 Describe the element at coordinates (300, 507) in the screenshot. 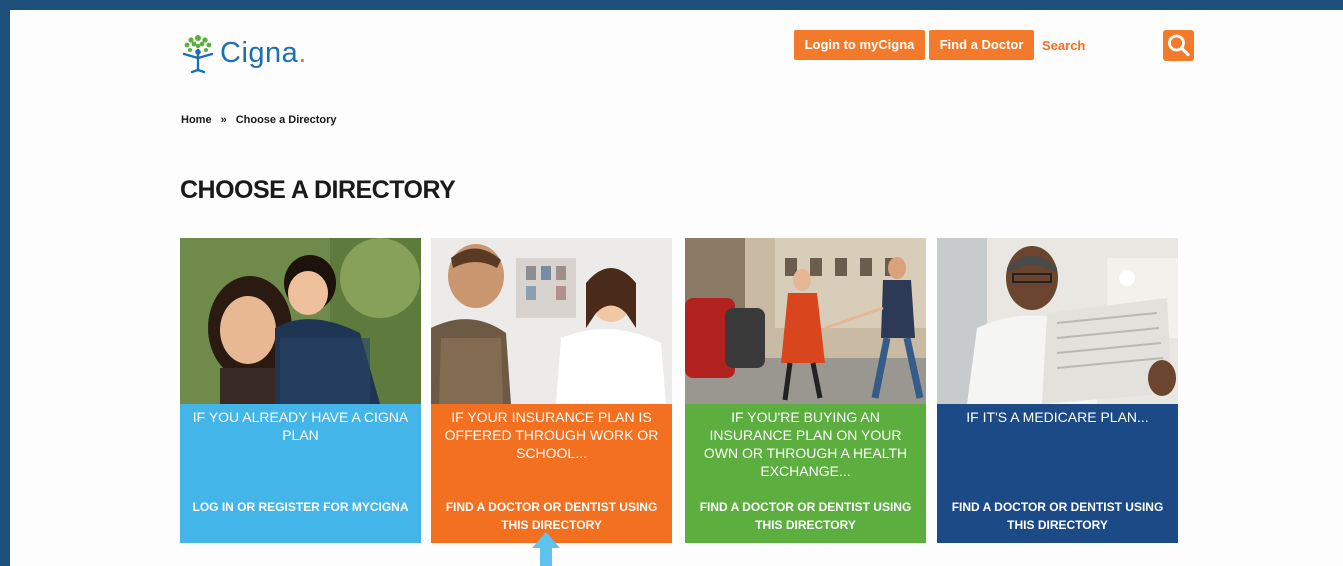

I see `card-cta-link: LOG IN OR REGISTER FOR MYCIGNA` at that location.